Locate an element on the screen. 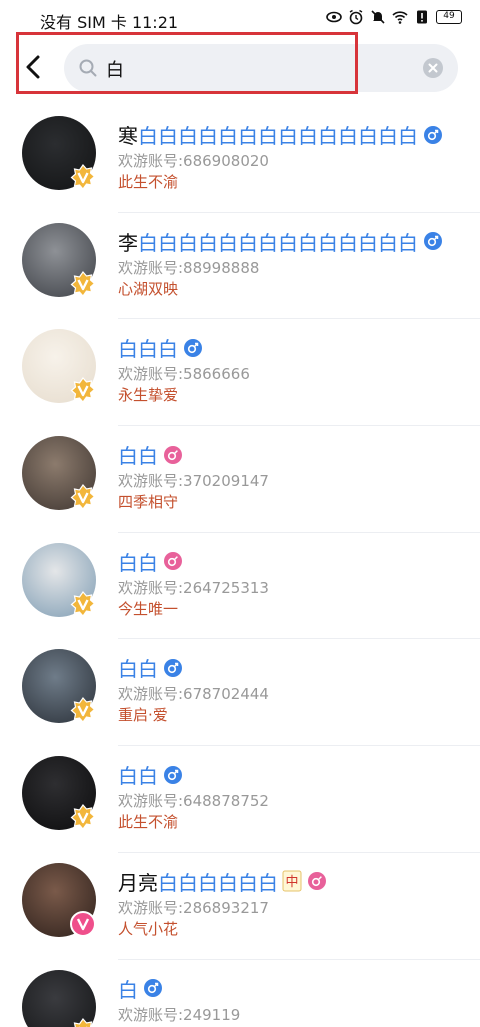  wifi-icon is located at coordinates (400, 17).